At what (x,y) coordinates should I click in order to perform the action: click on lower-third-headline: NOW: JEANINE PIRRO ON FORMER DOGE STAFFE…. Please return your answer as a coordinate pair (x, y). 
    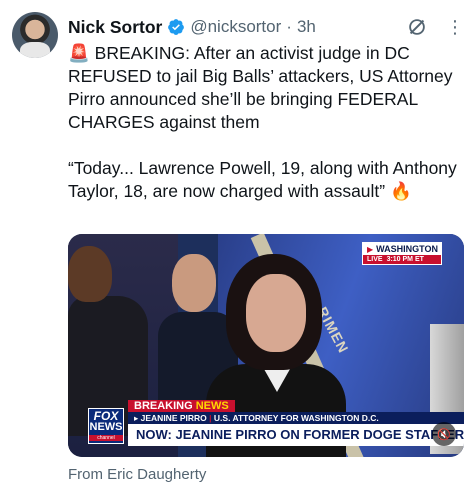
    Looking at the image, I should click on (296, 435).